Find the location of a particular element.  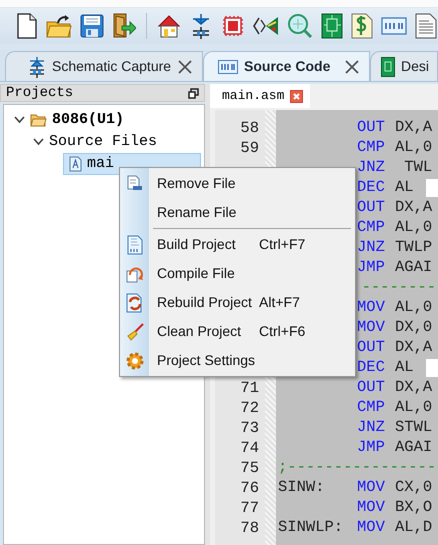

save-icon is located at coordinates (92, 26).